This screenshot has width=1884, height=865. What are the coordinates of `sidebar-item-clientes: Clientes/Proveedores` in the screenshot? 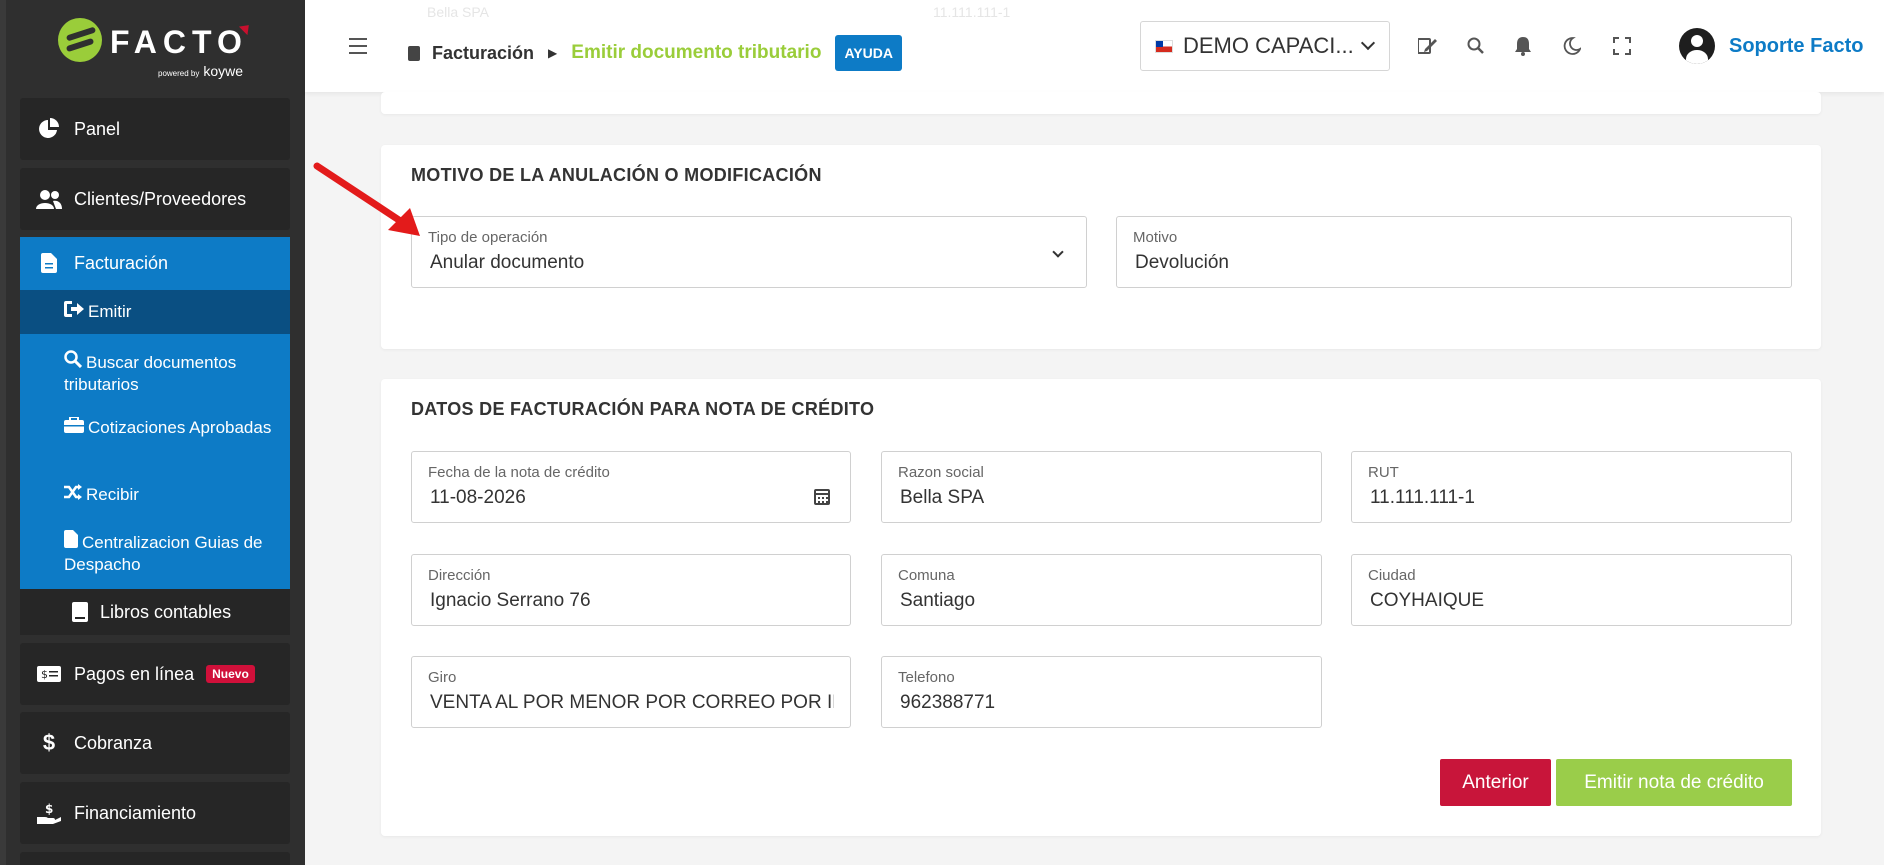 It's located at (155, 199).